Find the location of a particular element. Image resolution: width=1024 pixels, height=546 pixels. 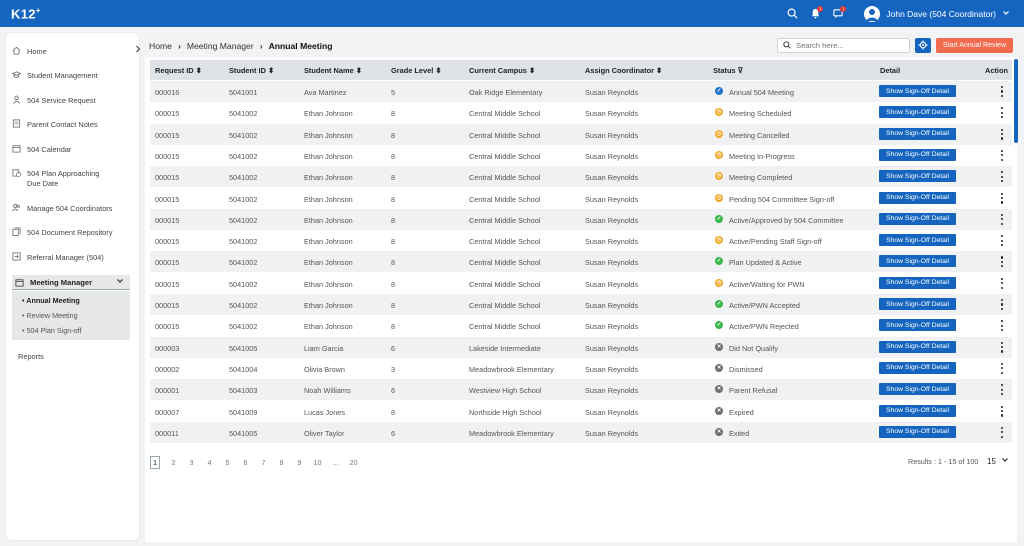

home-icon is located at coordinates (16, 50).